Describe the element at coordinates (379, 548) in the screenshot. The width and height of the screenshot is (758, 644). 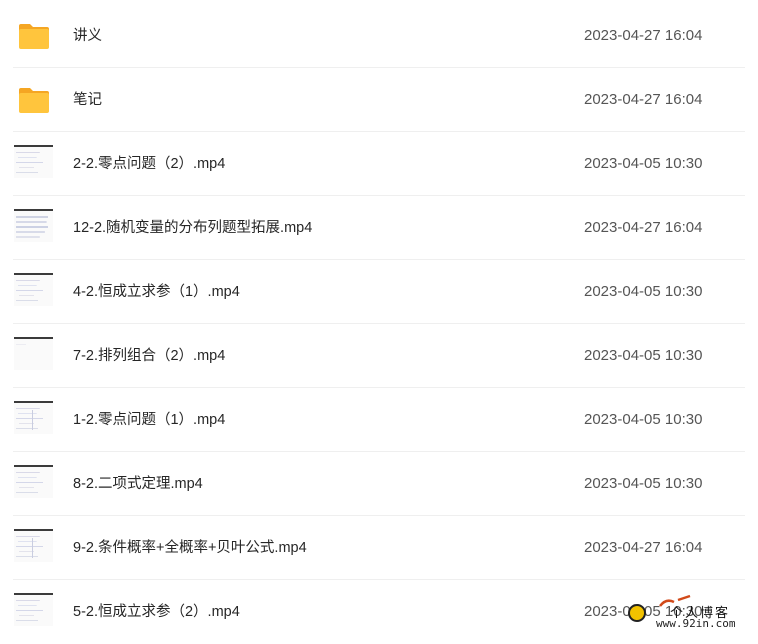
I see `file-row-video: 9-2.条件概率+全概率+贝叶公式.mp4 2023-04-27 16:04` at that location.